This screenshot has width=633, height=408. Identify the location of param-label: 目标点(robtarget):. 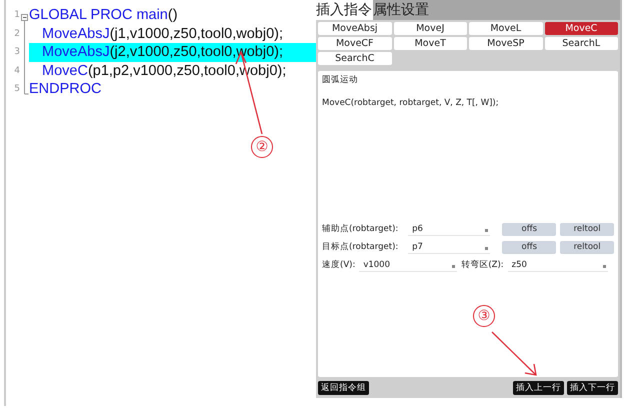
(361, 247).